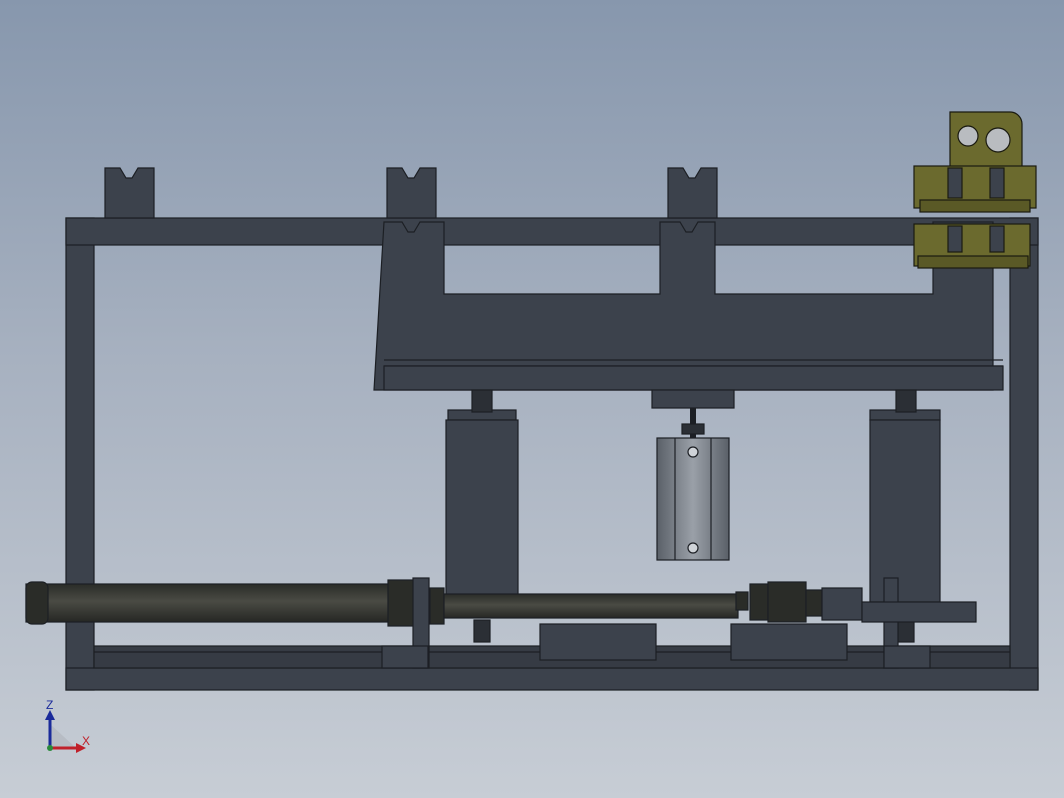 This screenshot has width=1064, height=798. Describe the element at coordinates (683, 306) in the screenshot. I see `inner-frame` at that location.